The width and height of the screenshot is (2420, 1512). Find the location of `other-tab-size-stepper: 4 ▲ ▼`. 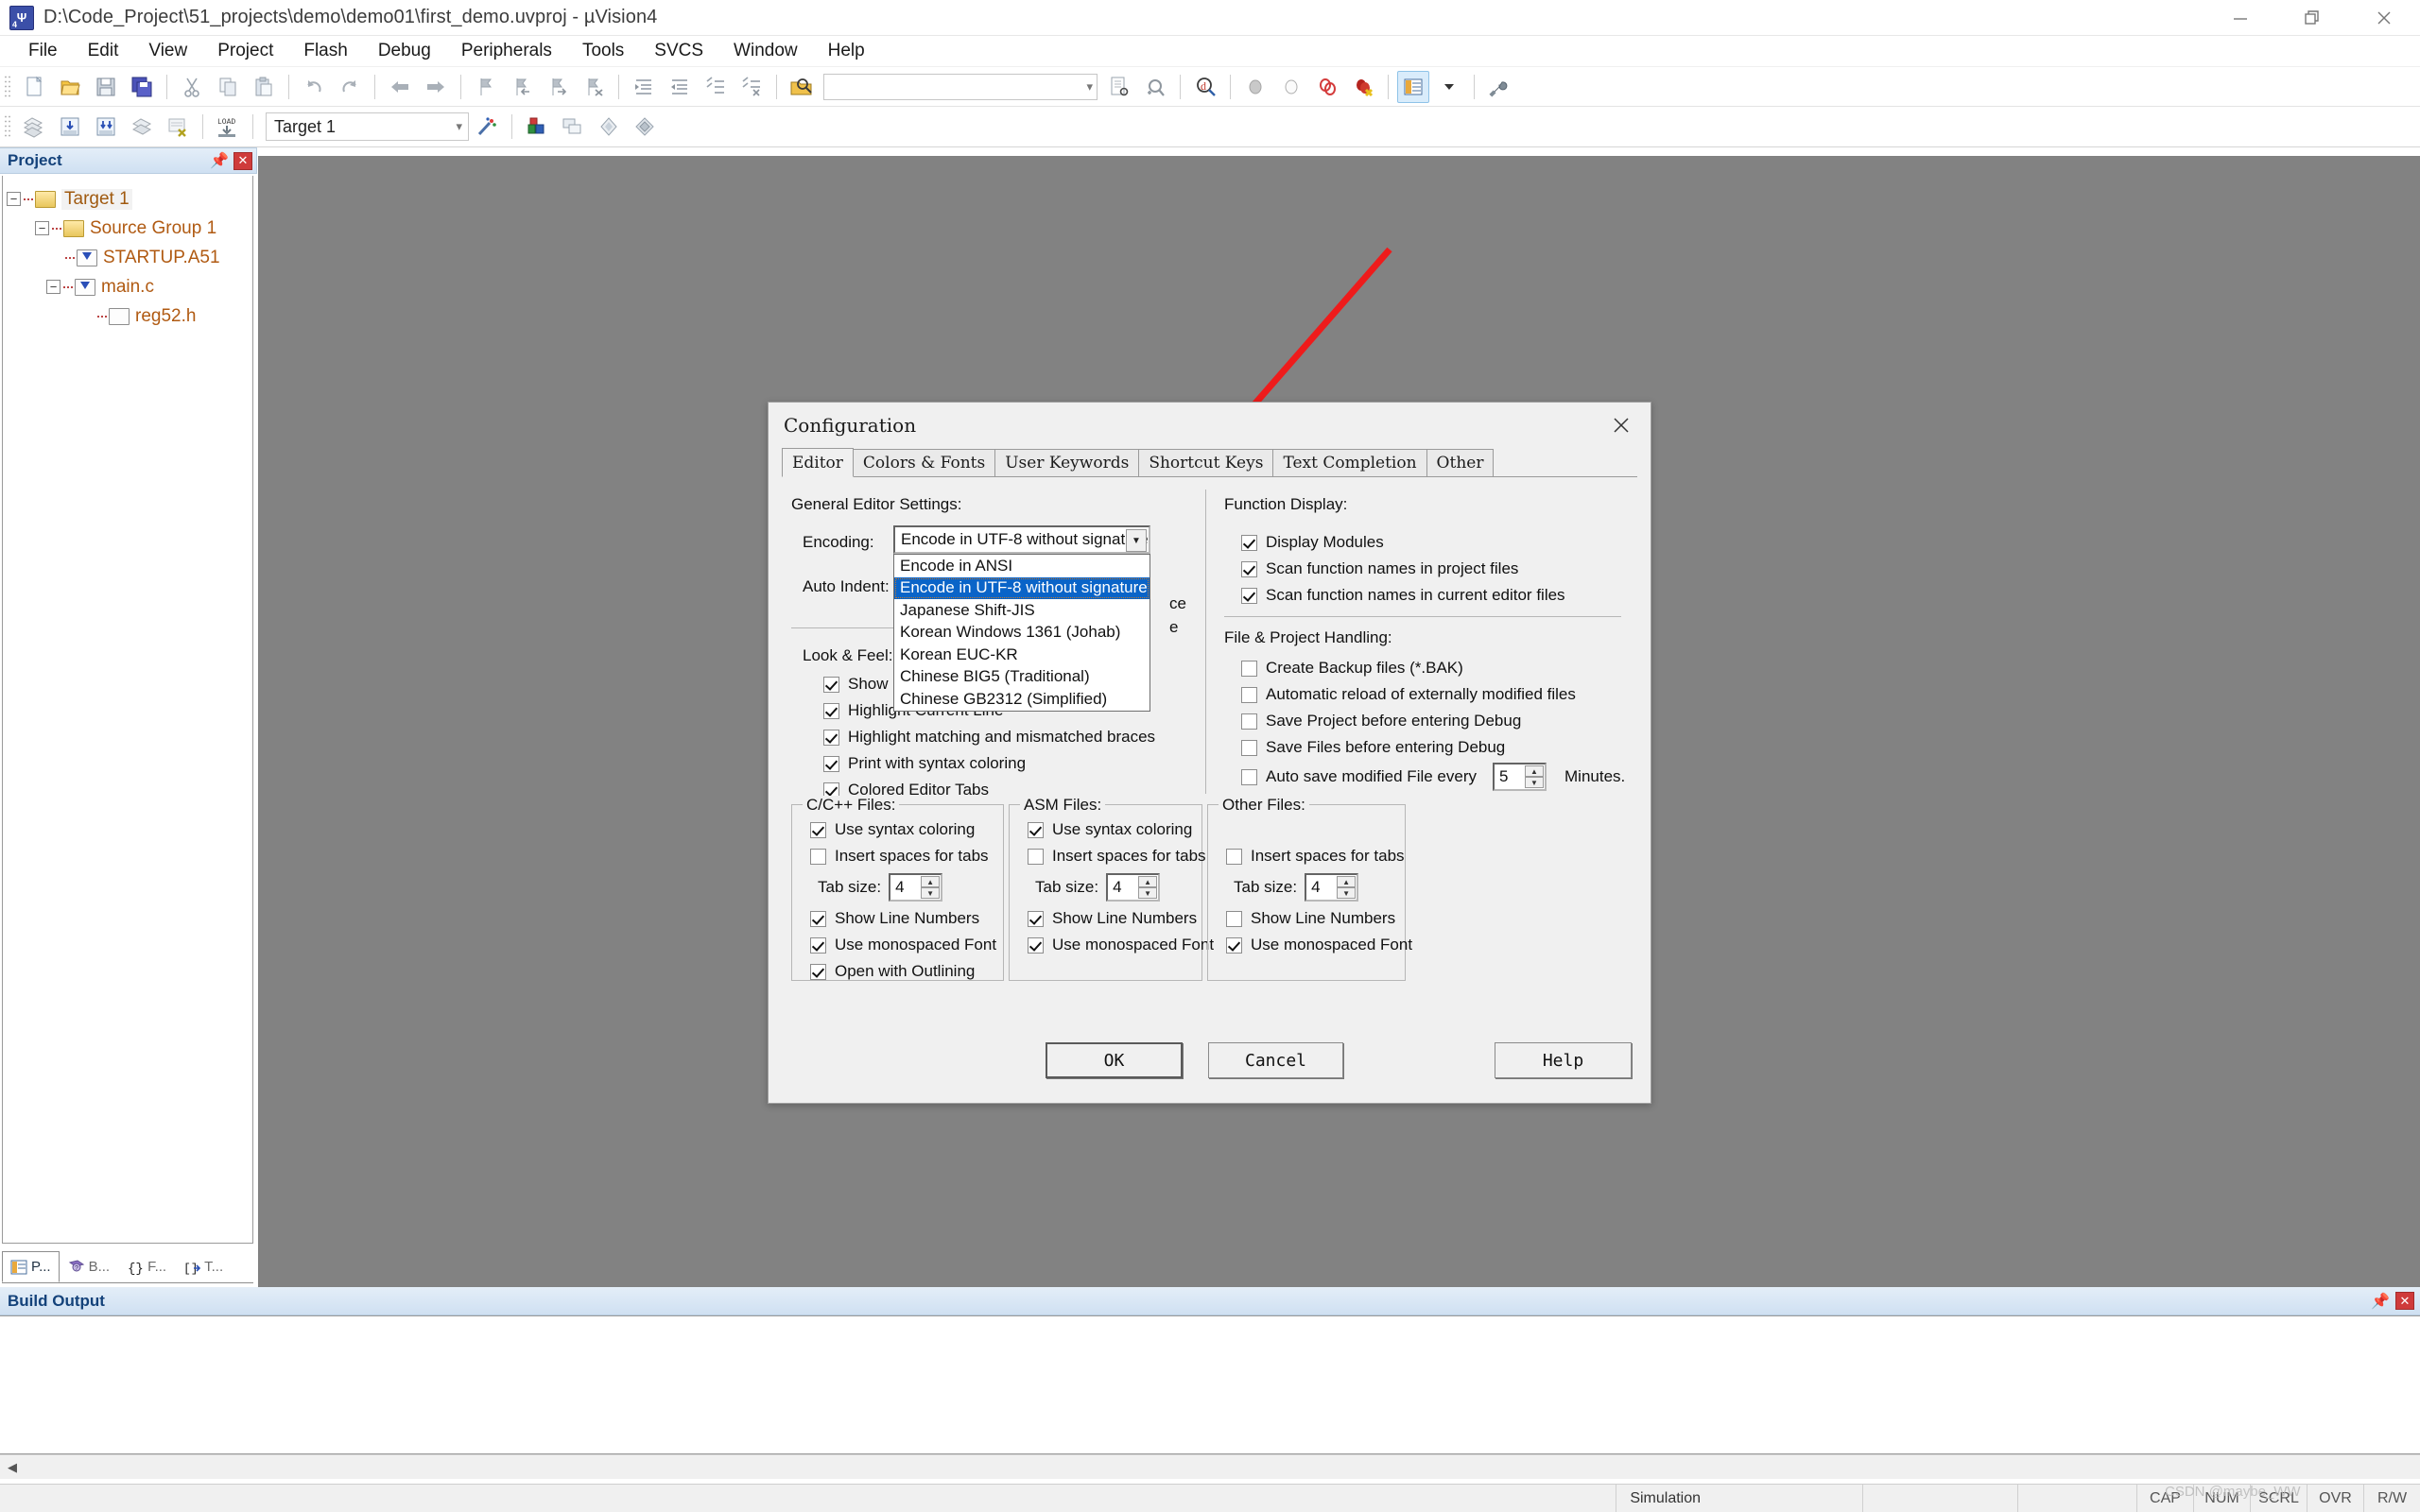

other-tab-size-stepper: 4 ▲ ▼ is located at coordinates (1332, 887).